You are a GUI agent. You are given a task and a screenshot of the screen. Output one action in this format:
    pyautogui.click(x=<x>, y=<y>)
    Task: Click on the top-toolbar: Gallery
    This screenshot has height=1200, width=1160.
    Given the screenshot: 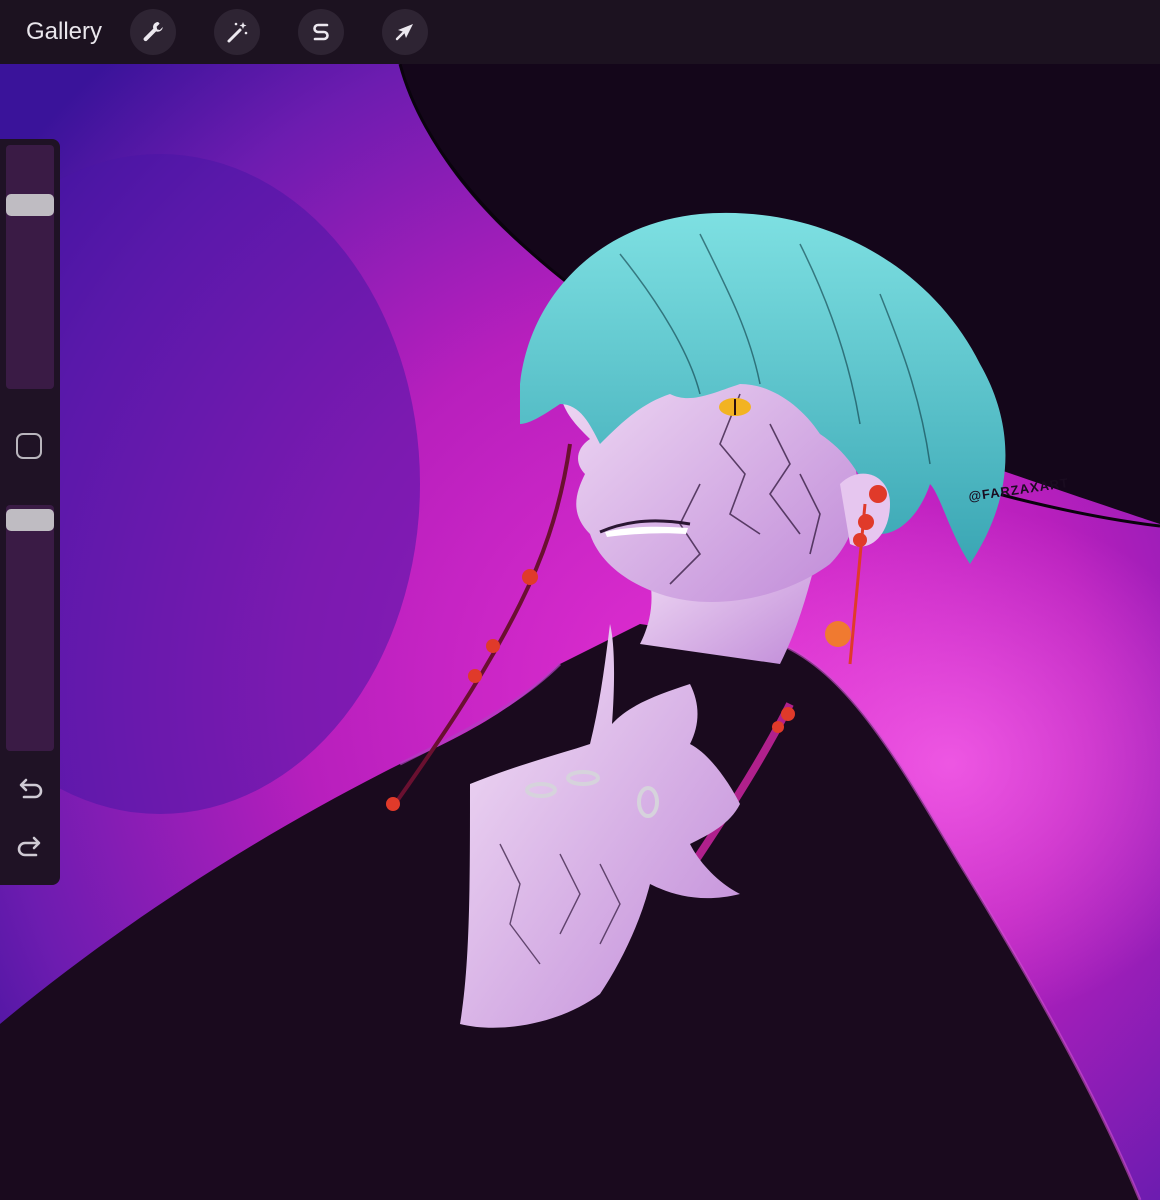 What is the action you would take?
    pyautogui.click(x=580, y=32)
    